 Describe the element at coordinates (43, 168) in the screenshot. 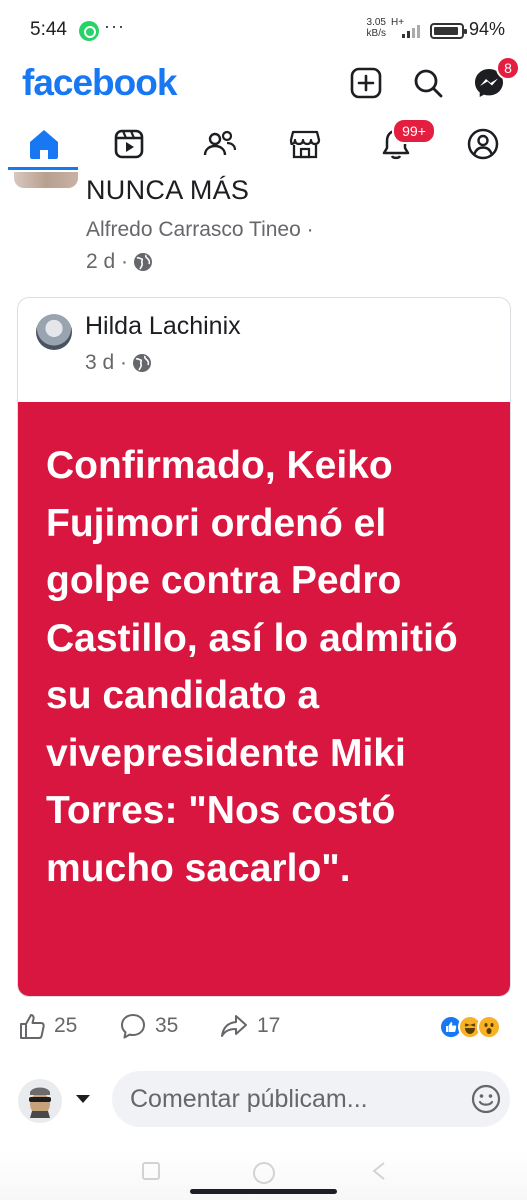

I see `active-tab-indicator` at that location.